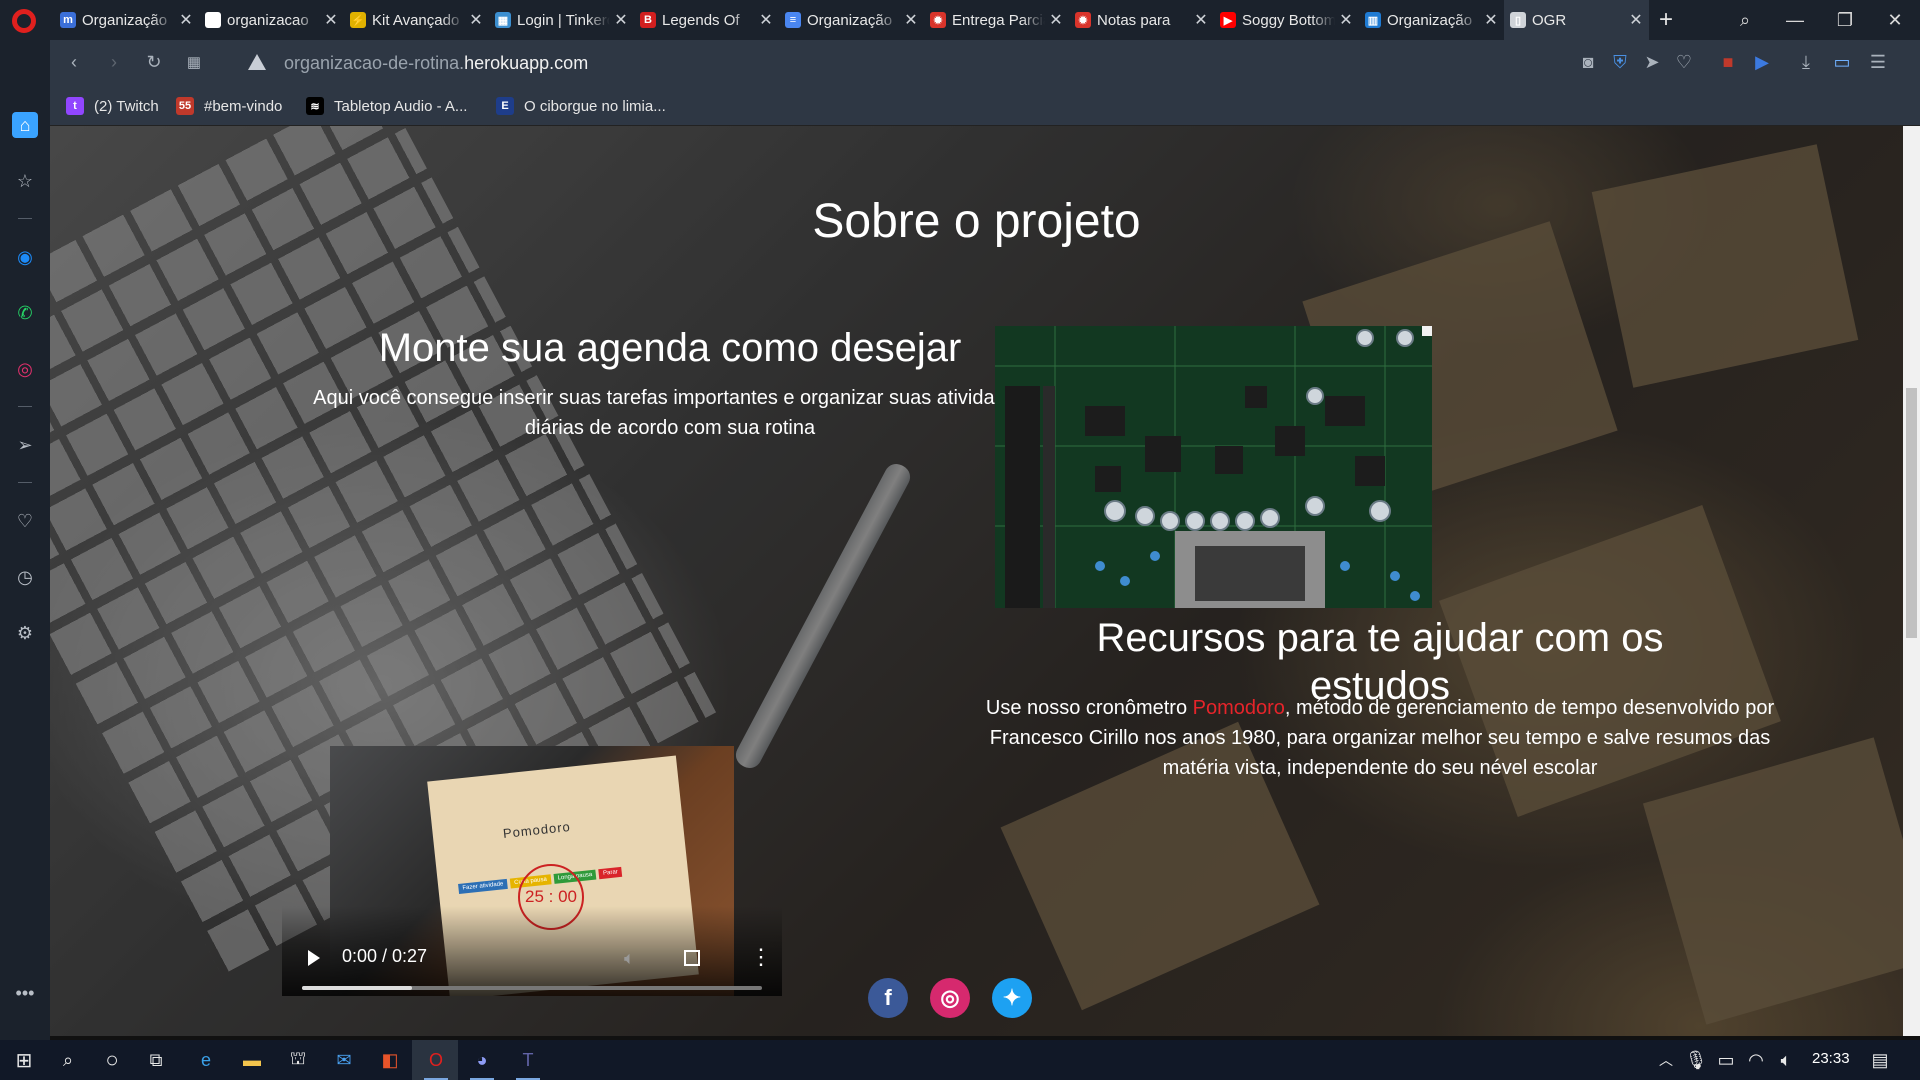  I want to click on play-icon, so click(314, 958).